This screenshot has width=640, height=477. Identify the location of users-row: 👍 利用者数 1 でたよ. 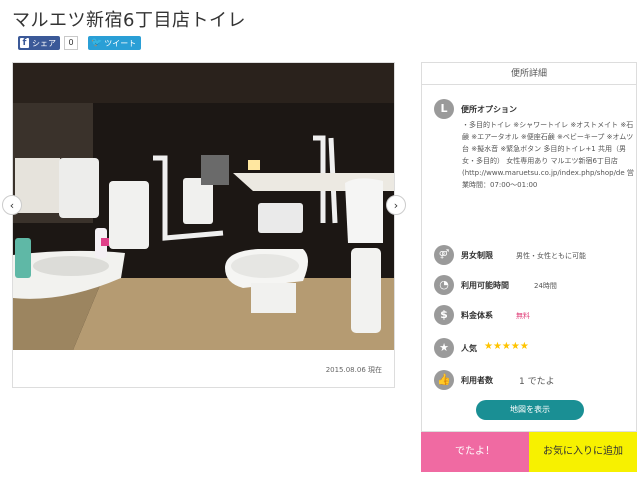
(534, 381).